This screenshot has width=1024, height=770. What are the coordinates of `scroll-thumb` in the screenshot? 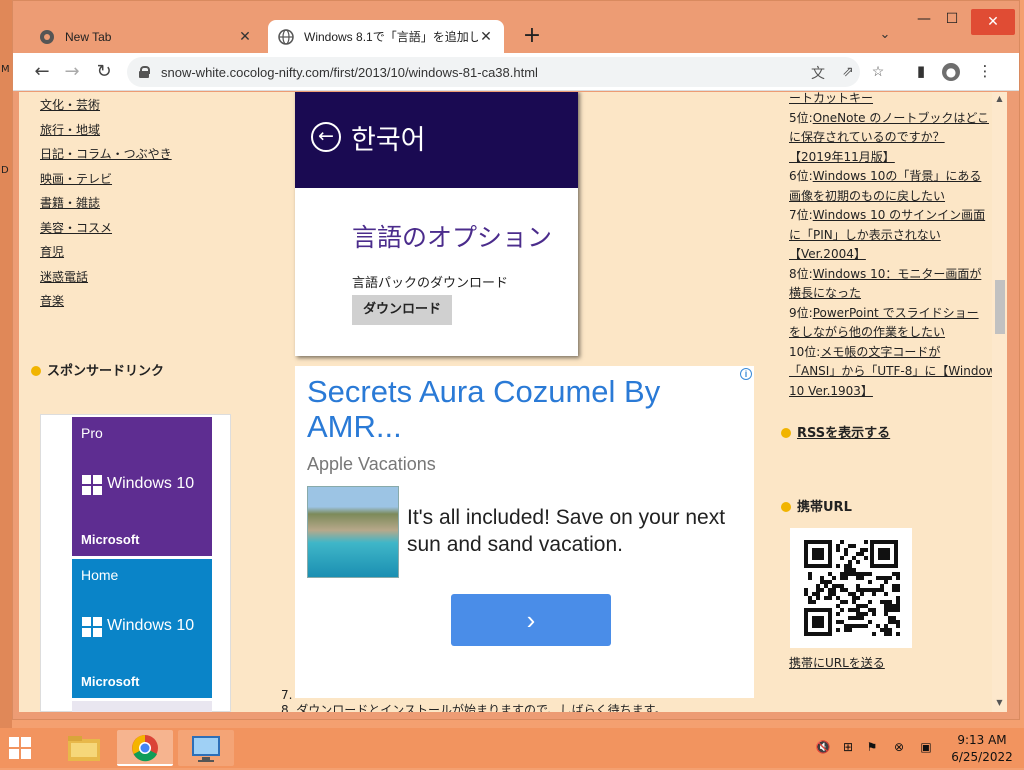 It's located at (1000, 307).